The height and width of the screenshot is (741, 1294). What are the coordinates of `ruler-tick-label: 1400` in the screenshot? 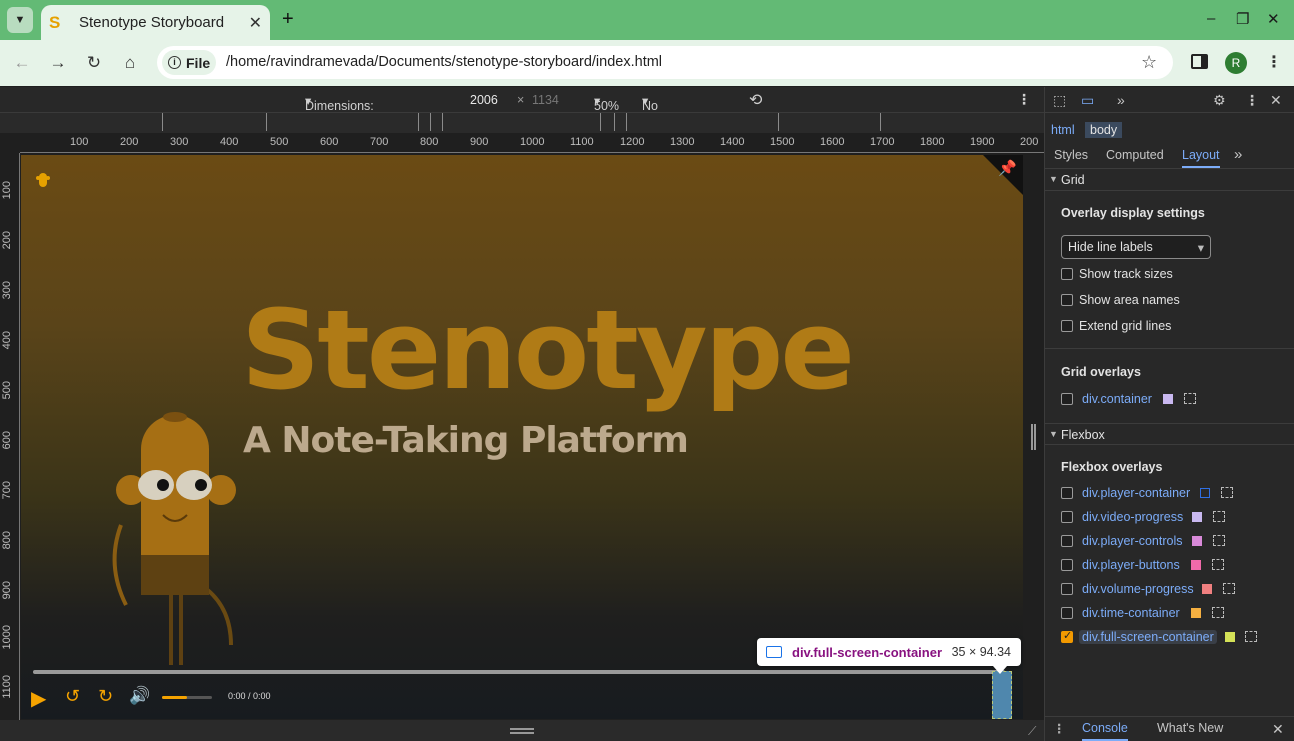 It's located at (732, 142).